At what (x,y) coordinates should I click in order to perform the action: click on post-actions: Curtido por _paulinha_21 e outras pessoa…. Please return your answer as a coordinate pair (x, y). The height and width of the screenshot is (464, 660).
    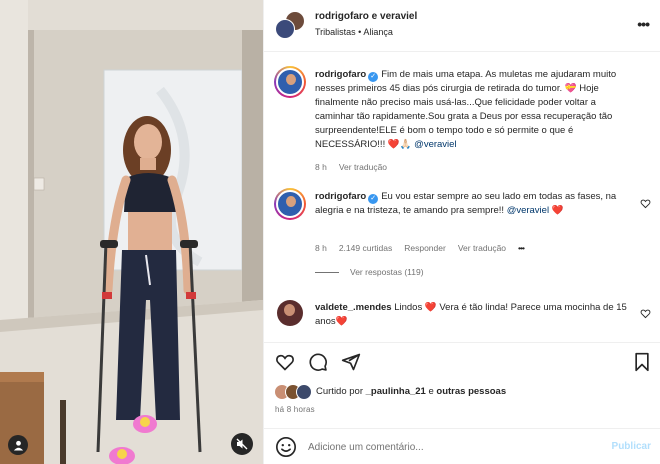
    Looking at the image, I should click on (462, 382).